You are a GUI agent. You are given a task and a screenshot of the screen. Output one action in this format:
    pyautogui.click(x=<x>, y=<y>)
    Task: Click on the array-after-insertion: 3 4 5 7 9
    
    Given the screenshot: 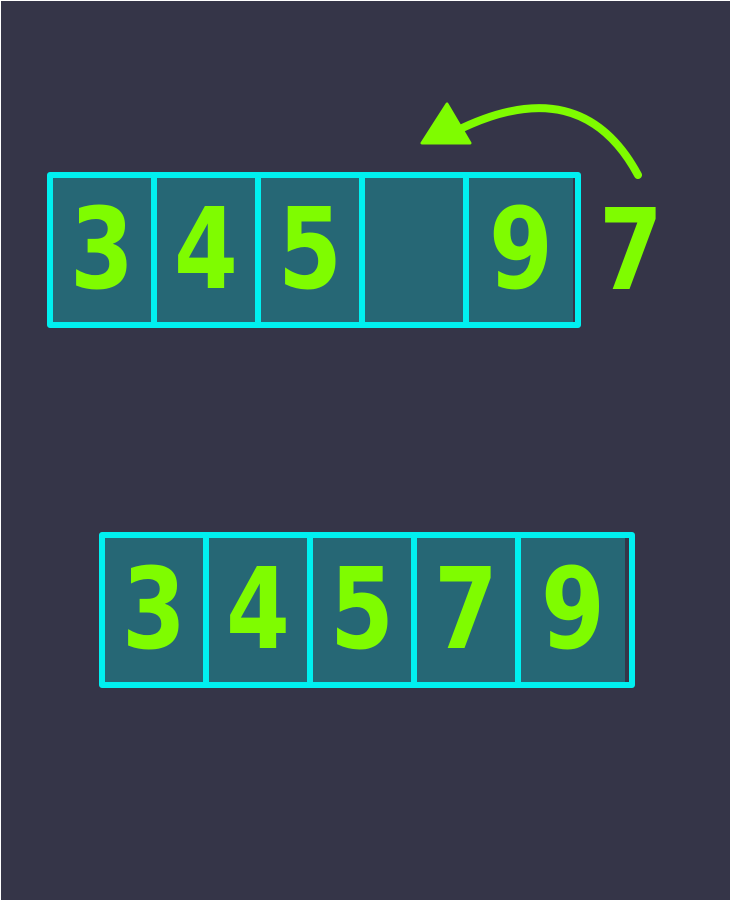 What is the action you would take?
    pyautogui.click(x=367, y=610)
    